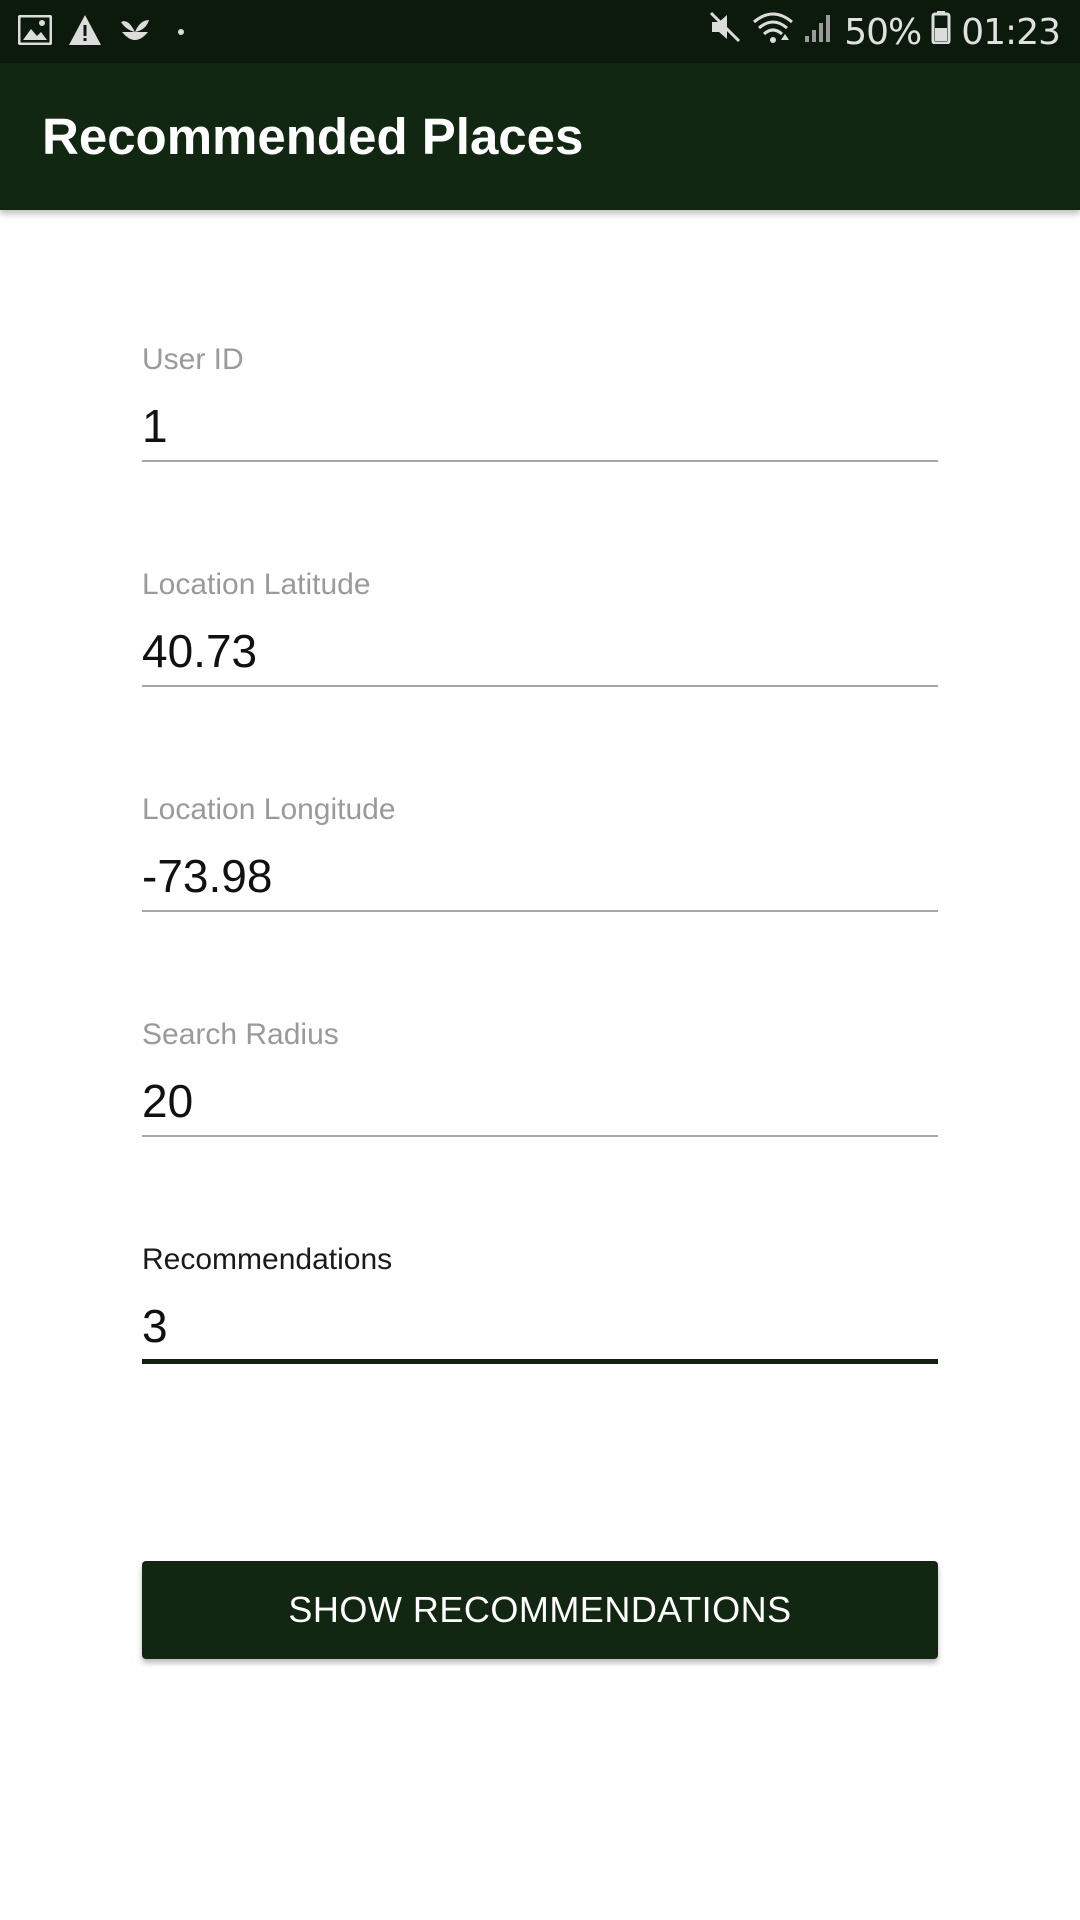 The width and height of the screenshot is (1080, 1920). I want to click on longitude-underline, so click(540, 911).